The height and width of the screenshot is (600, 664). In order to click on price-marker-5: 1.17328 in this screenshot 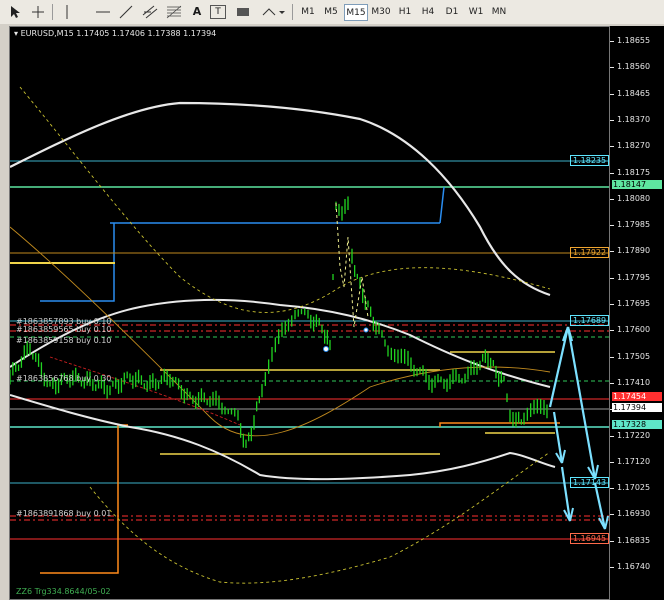, I will do `click(637, 424)`.